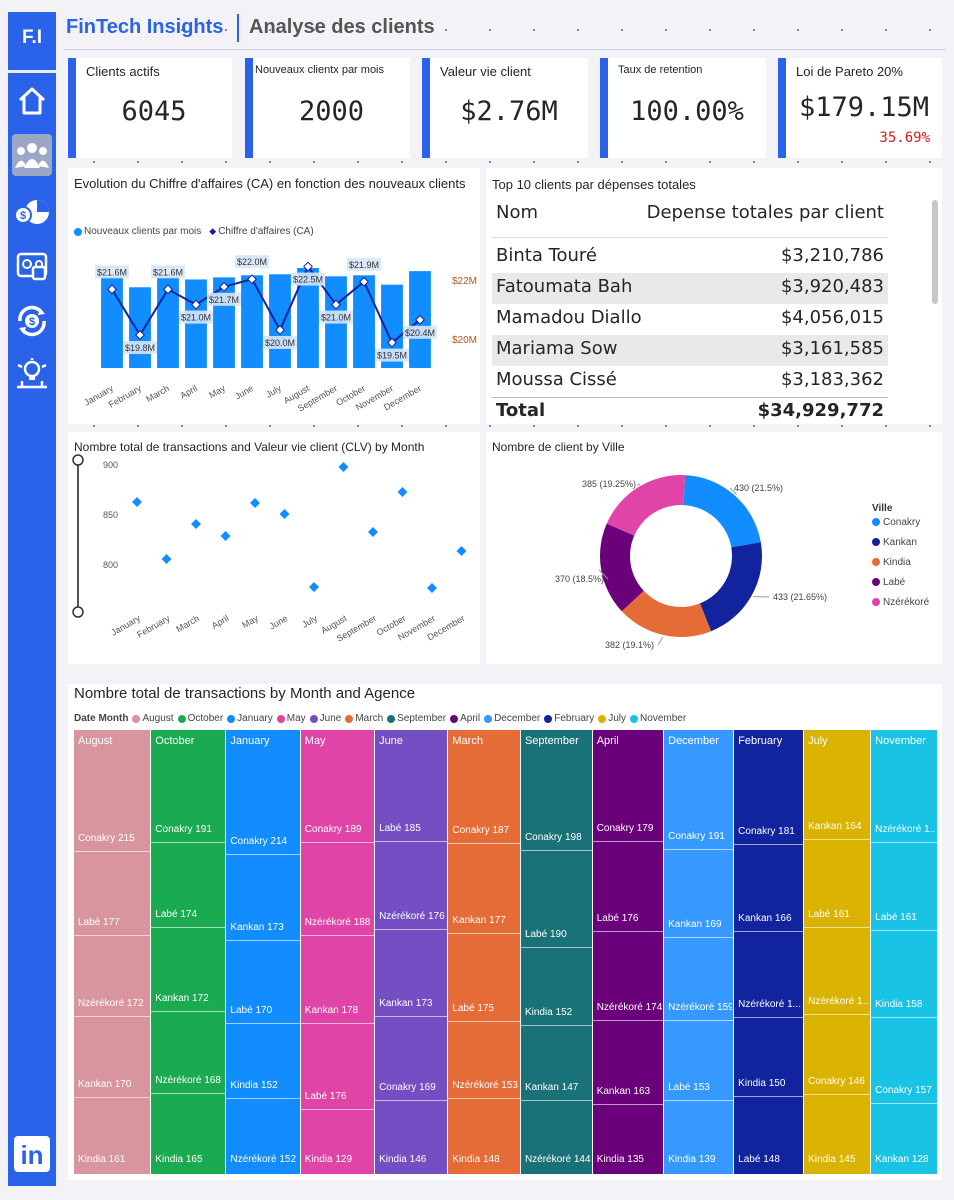 The image size is (954, 1200). Describe the element at coordinates (484, 924) in the screenshot. I see `treemap-cell: Kankan 177` at that location.